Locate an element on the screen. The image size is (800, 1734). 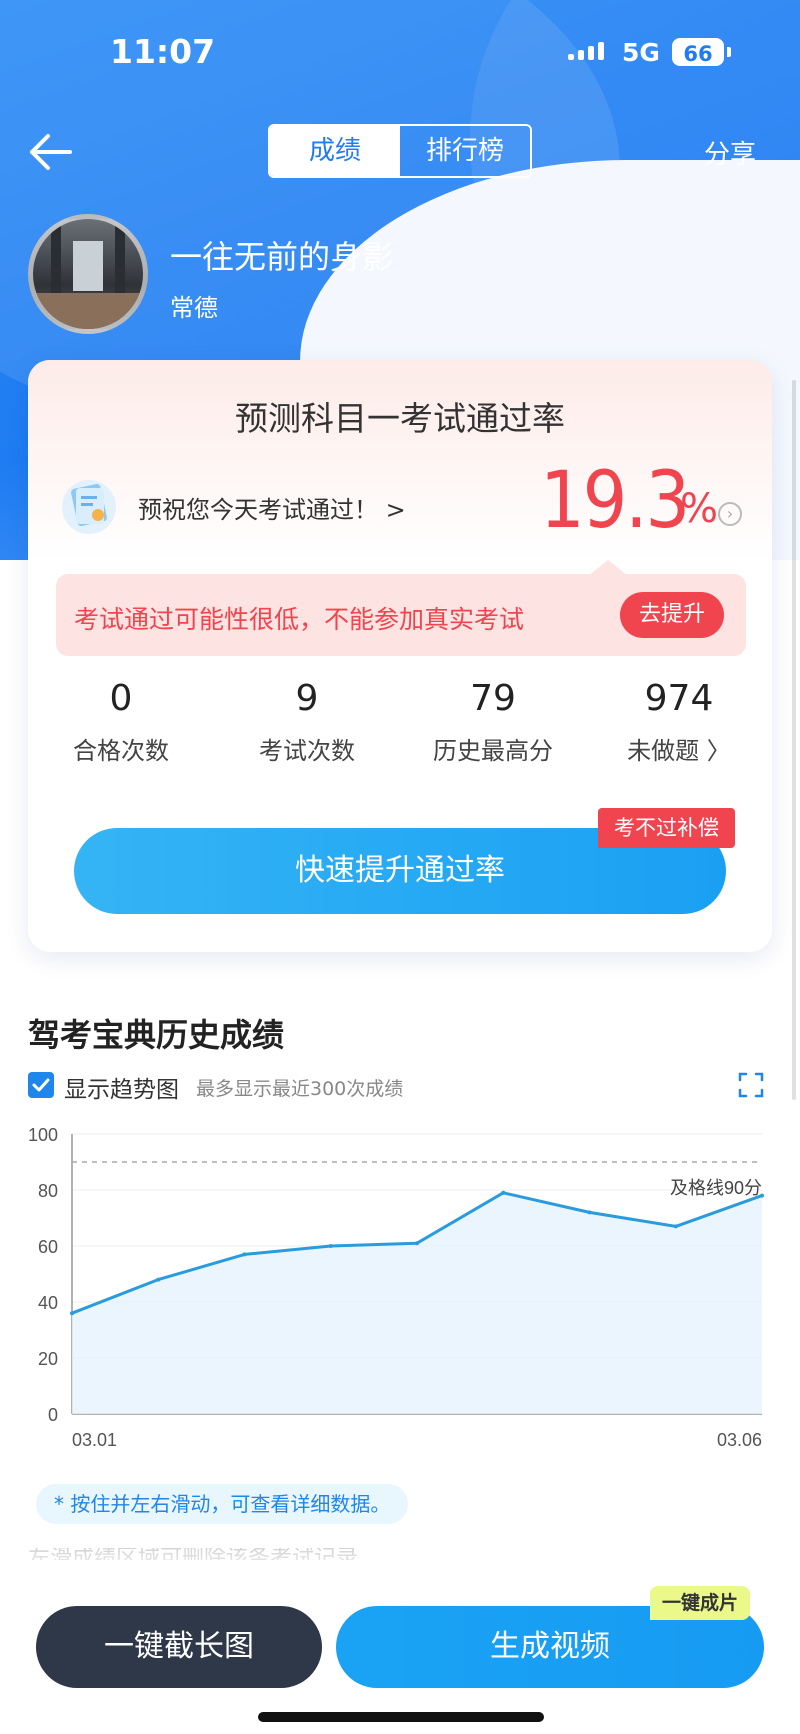
user-city: 常德 is located at coordinates (194, 308).